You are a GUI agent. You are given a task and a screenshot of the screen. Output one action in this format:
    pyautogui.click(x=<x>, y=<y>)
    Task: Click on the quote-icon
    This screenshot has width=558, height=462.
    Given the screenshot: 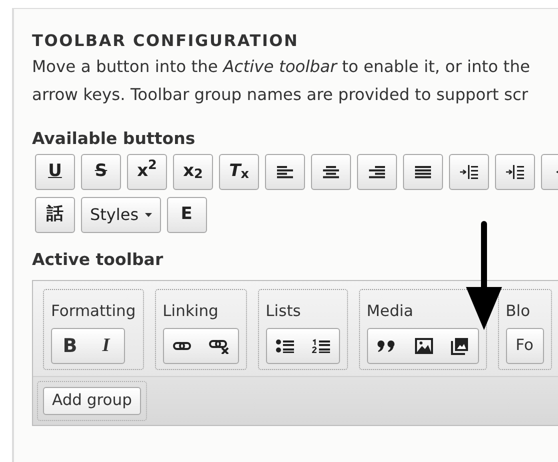 What is the action you would take?
    pyautogui.click(x=386, y=346)
    